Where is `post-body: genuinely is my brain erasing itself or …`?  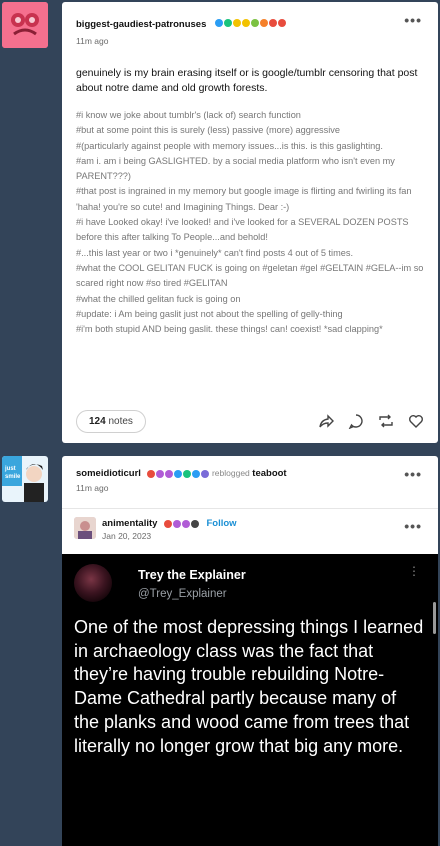
post-body: genuinely is my brain erasing itself or … is located at coordinates (247, 80).